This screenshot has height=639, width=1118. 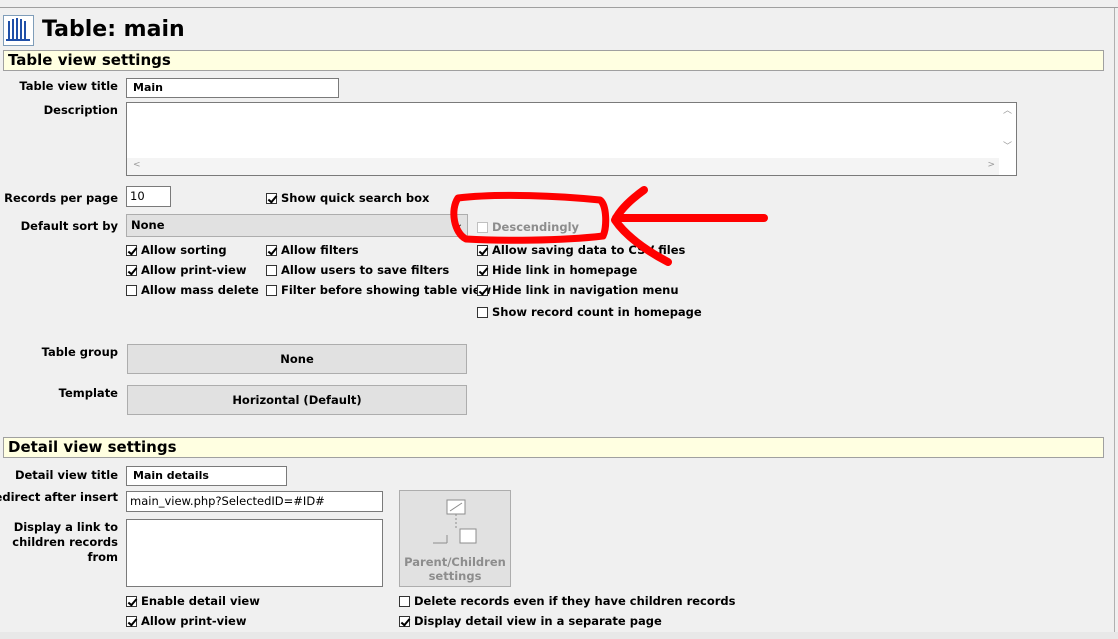 I want to click on records-per-page-input: 10, so click(x=148, y=196).